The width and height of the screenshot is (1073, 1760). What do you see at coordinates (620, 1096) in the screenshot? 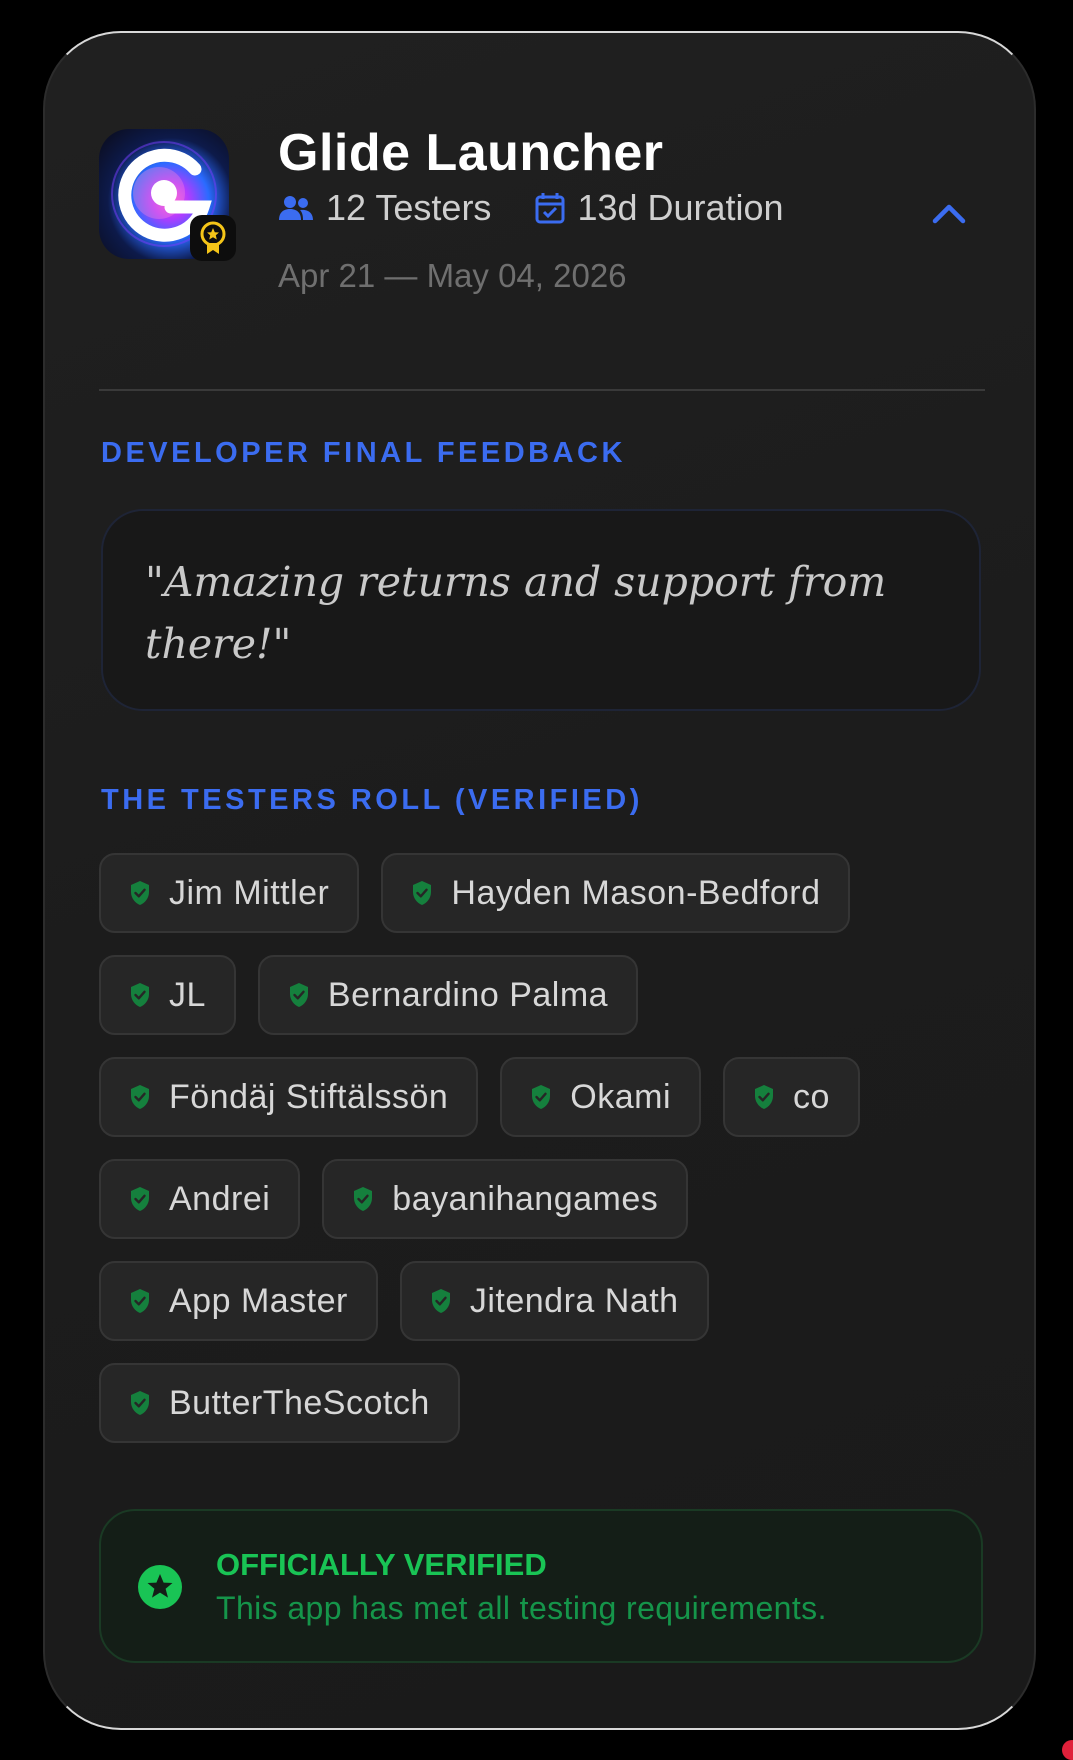
I see `tester-name: Okami` at bounding box center [620, 1096].